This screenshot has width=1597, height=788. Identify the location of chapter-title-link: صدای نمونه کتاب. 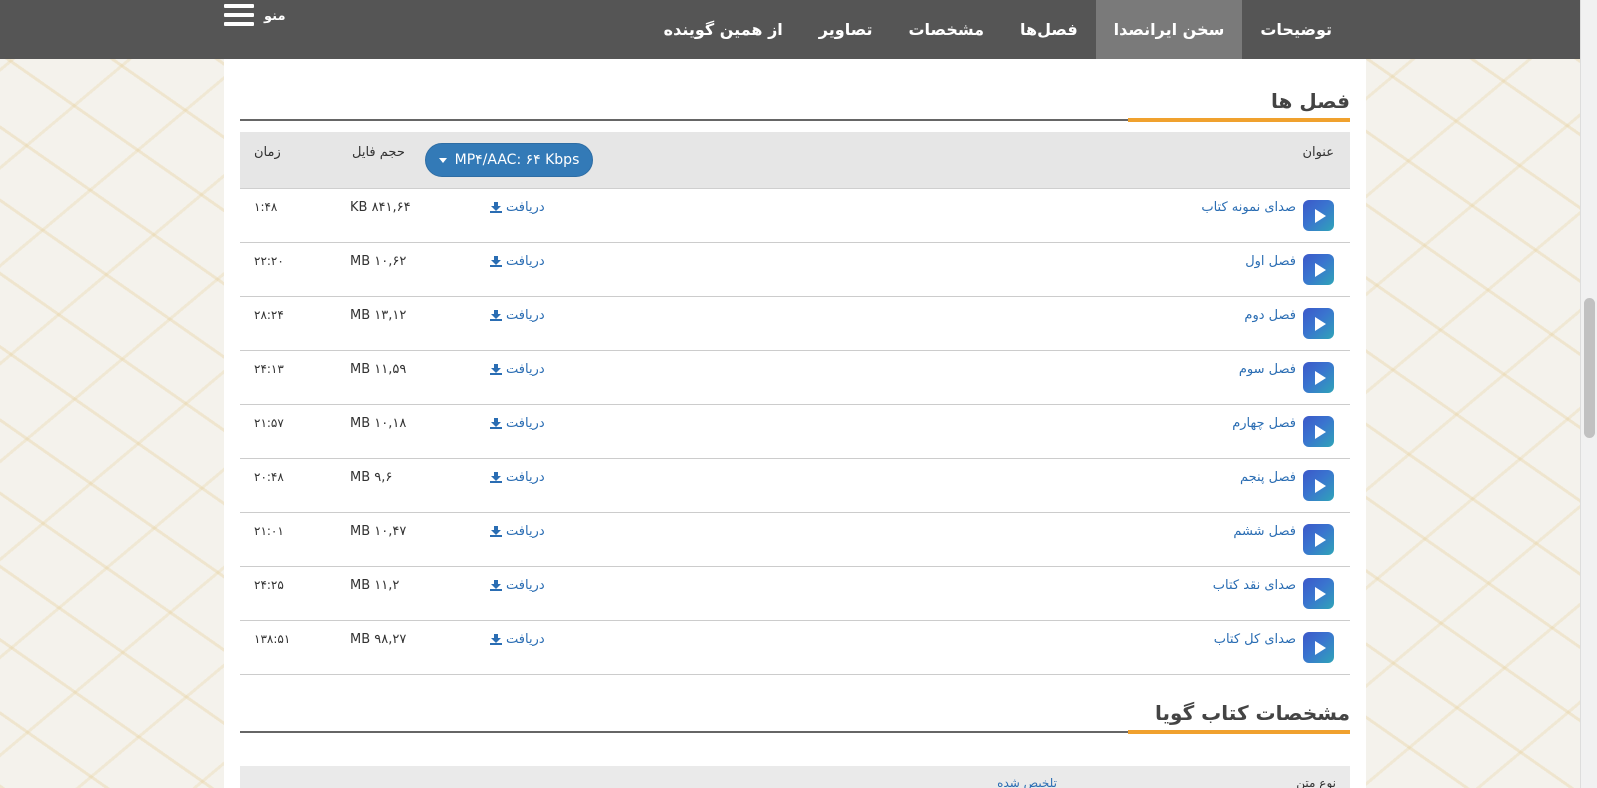
(1248, 207).